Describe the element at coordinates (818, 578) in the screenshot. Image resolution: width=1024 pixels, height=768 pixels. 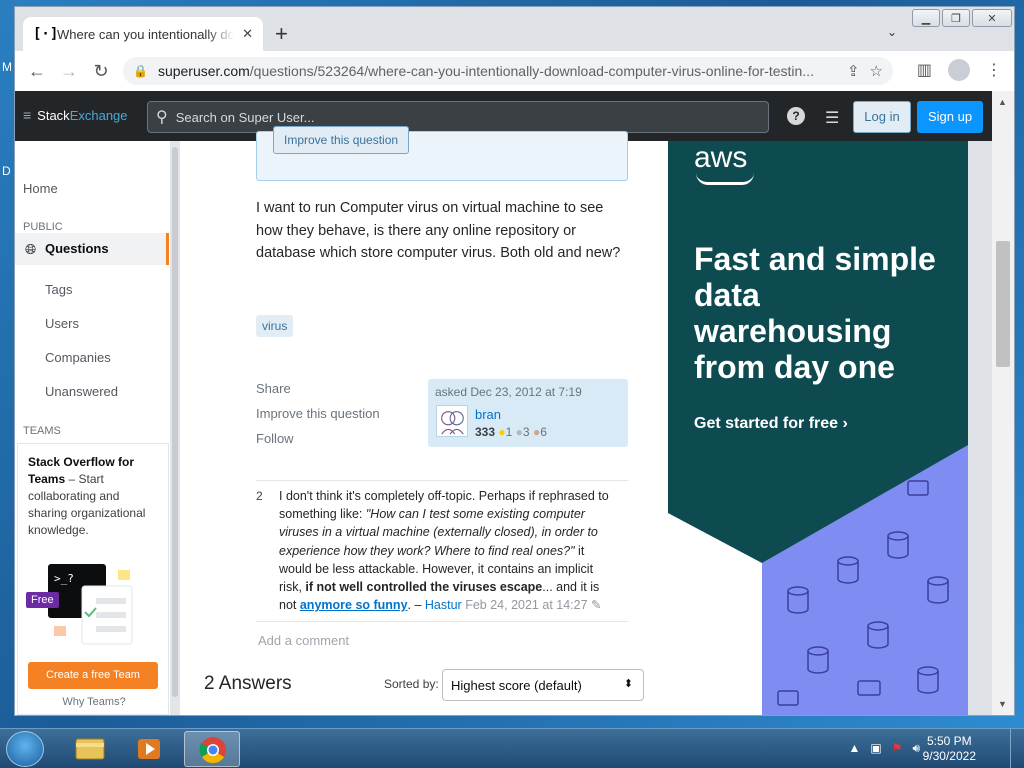
I see `ad-database-pattern-icon` at that location.